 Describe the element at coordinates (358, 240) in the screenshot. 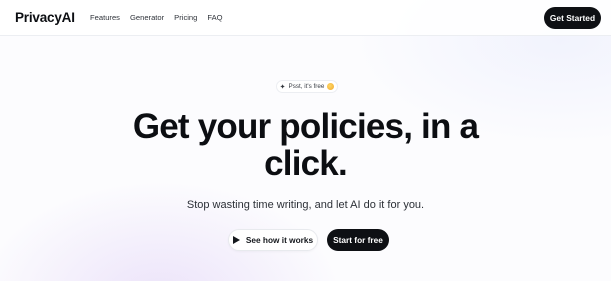

I see `start-for-free-button: Start for free` at that location.